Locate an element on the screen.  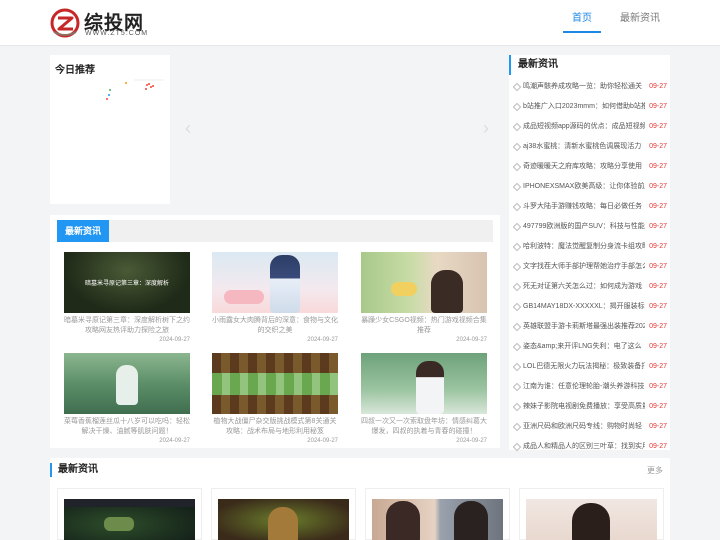
latest-news-section: 最新资讯 更多 is located at coordinates (360, 499).